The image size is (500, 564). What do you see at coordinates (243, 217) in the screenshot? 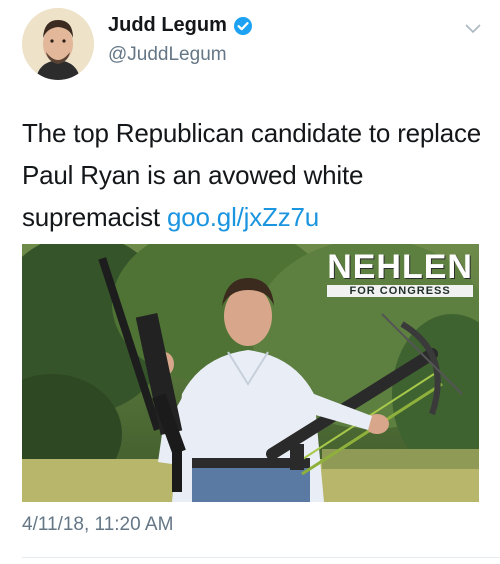
I see `tweet-link: goo.gl/jxZz7u` at bounding box center [243, 217].